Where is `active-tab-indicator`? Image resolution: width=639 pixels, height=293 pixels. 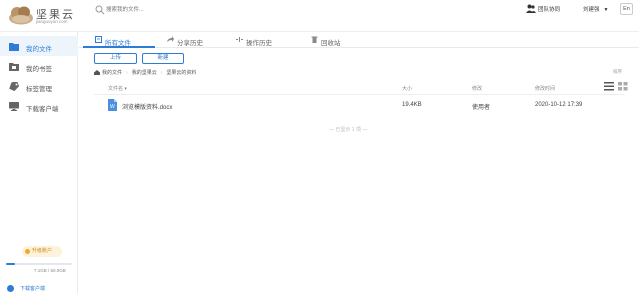 active-tab-indicator is located at coordinates (119, 47).